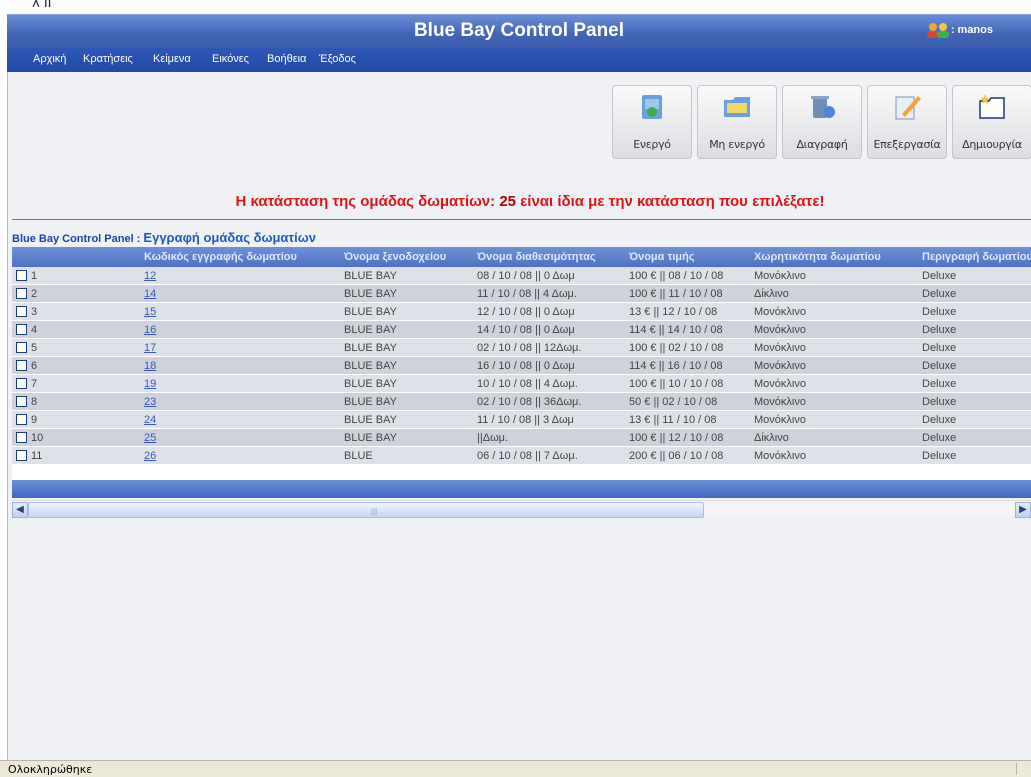  What do you see at coordinates (150, 420) in the screenshot?
I see `room-code-link: 24` at bounding box center [150, 420].